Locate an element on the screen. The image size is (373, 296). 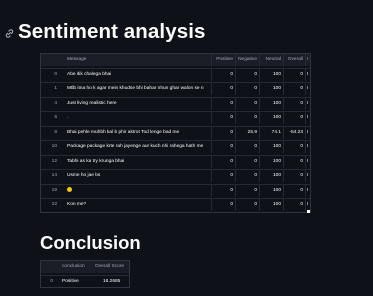
column-header-overall: Overall is located at coordinates (294, 60).